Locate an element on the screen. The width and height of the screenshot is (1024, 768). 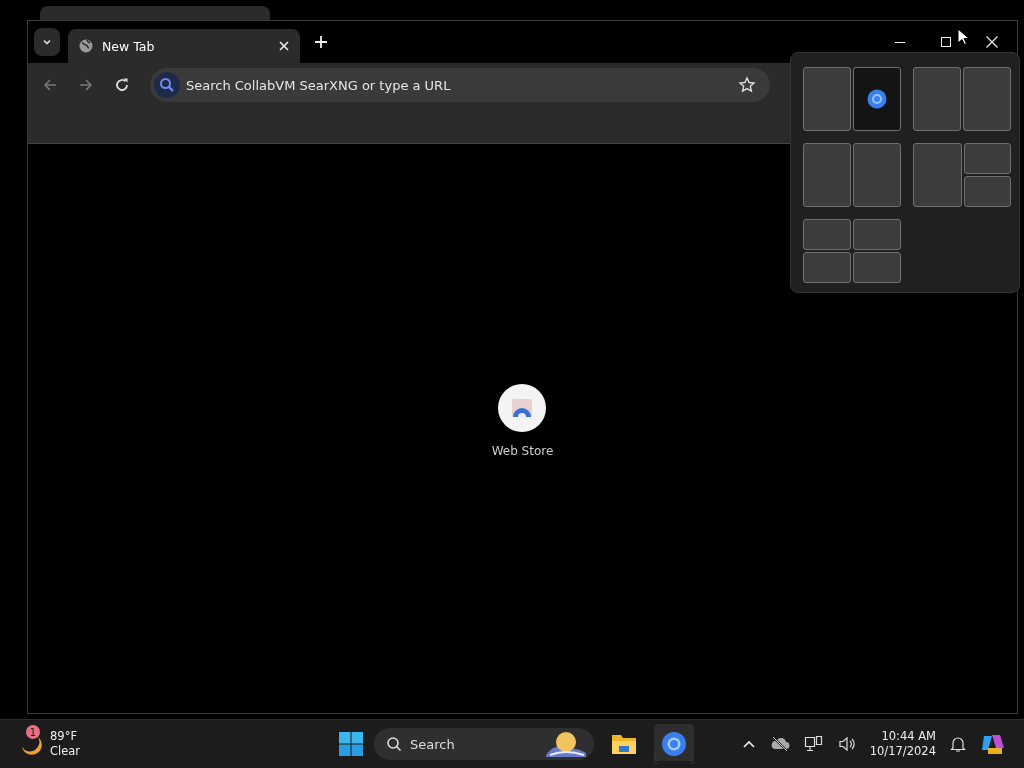
shortcut-tile is located at coordinates (522, 408).